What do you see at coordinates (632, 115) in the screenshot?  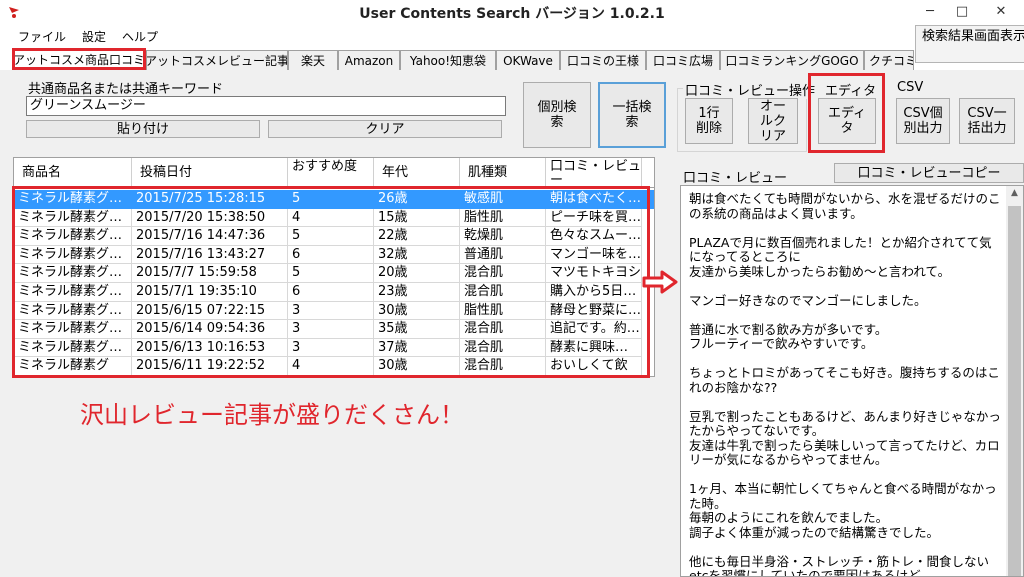 I see `bulk-search-button: 一括検索` at bounding box center [632, 115].